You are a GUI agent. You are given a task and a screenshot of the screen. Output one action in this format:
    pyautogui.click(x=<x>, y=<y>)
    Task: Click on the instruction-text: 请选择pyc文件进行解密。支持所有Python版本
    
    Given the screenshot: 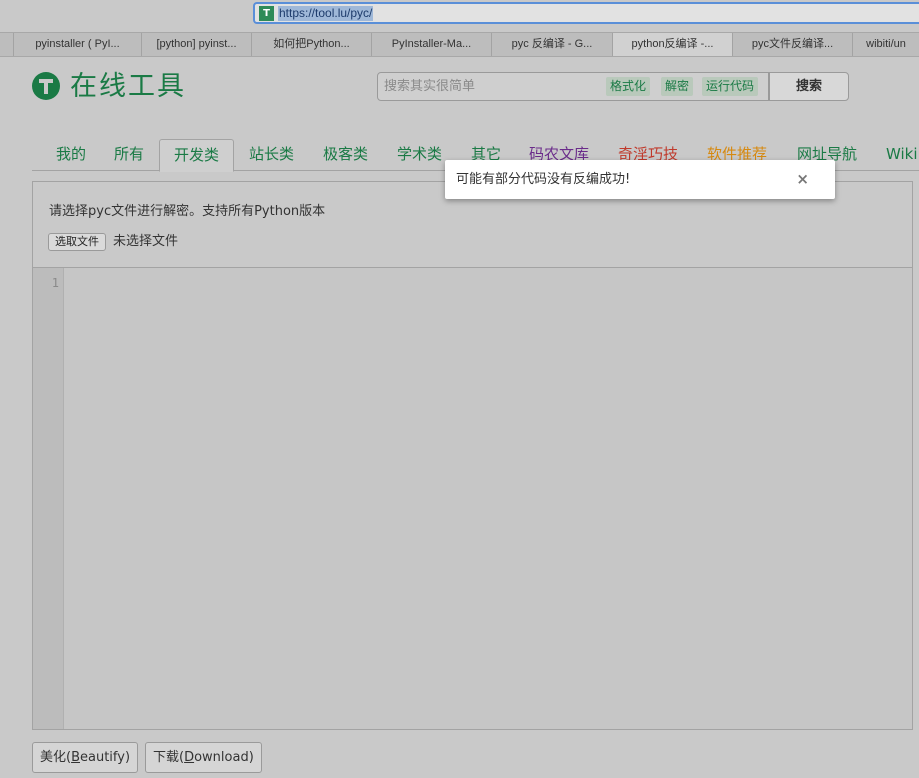 What is the action you would take?
    pyautogui.click(x=187, y=211)
    